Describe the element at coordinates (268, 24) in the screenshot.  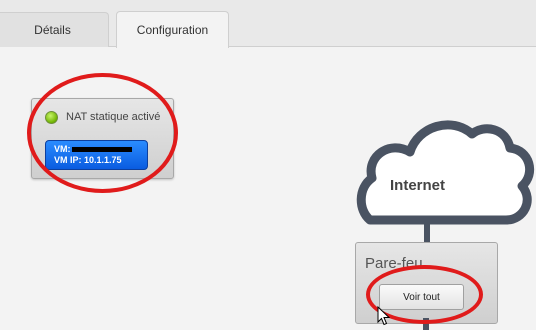
I see `tab-bar: Détails Configuration` at that location.